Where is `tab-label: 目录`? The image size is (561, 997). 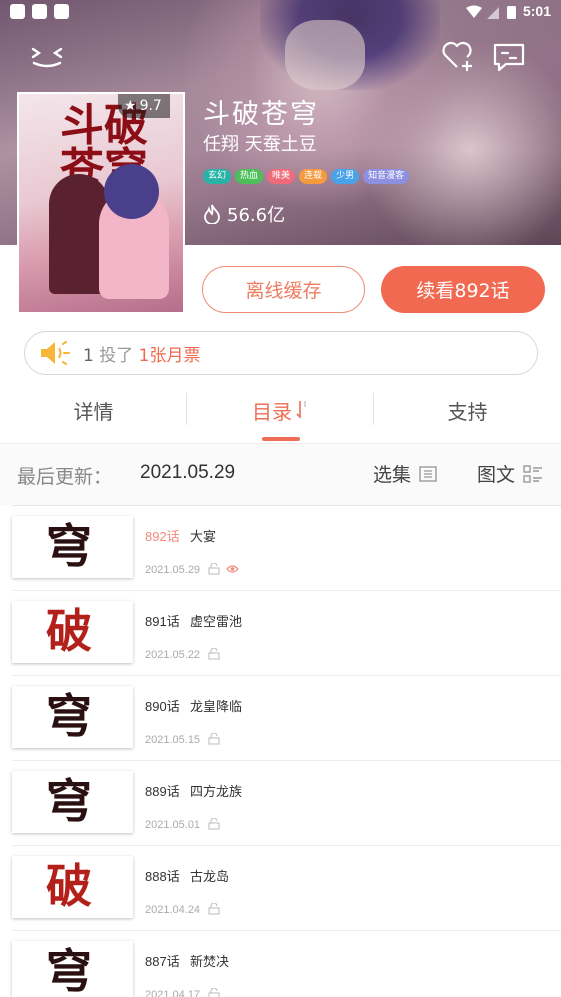 tab-label: 目录 is located at coordinates (272, 411).